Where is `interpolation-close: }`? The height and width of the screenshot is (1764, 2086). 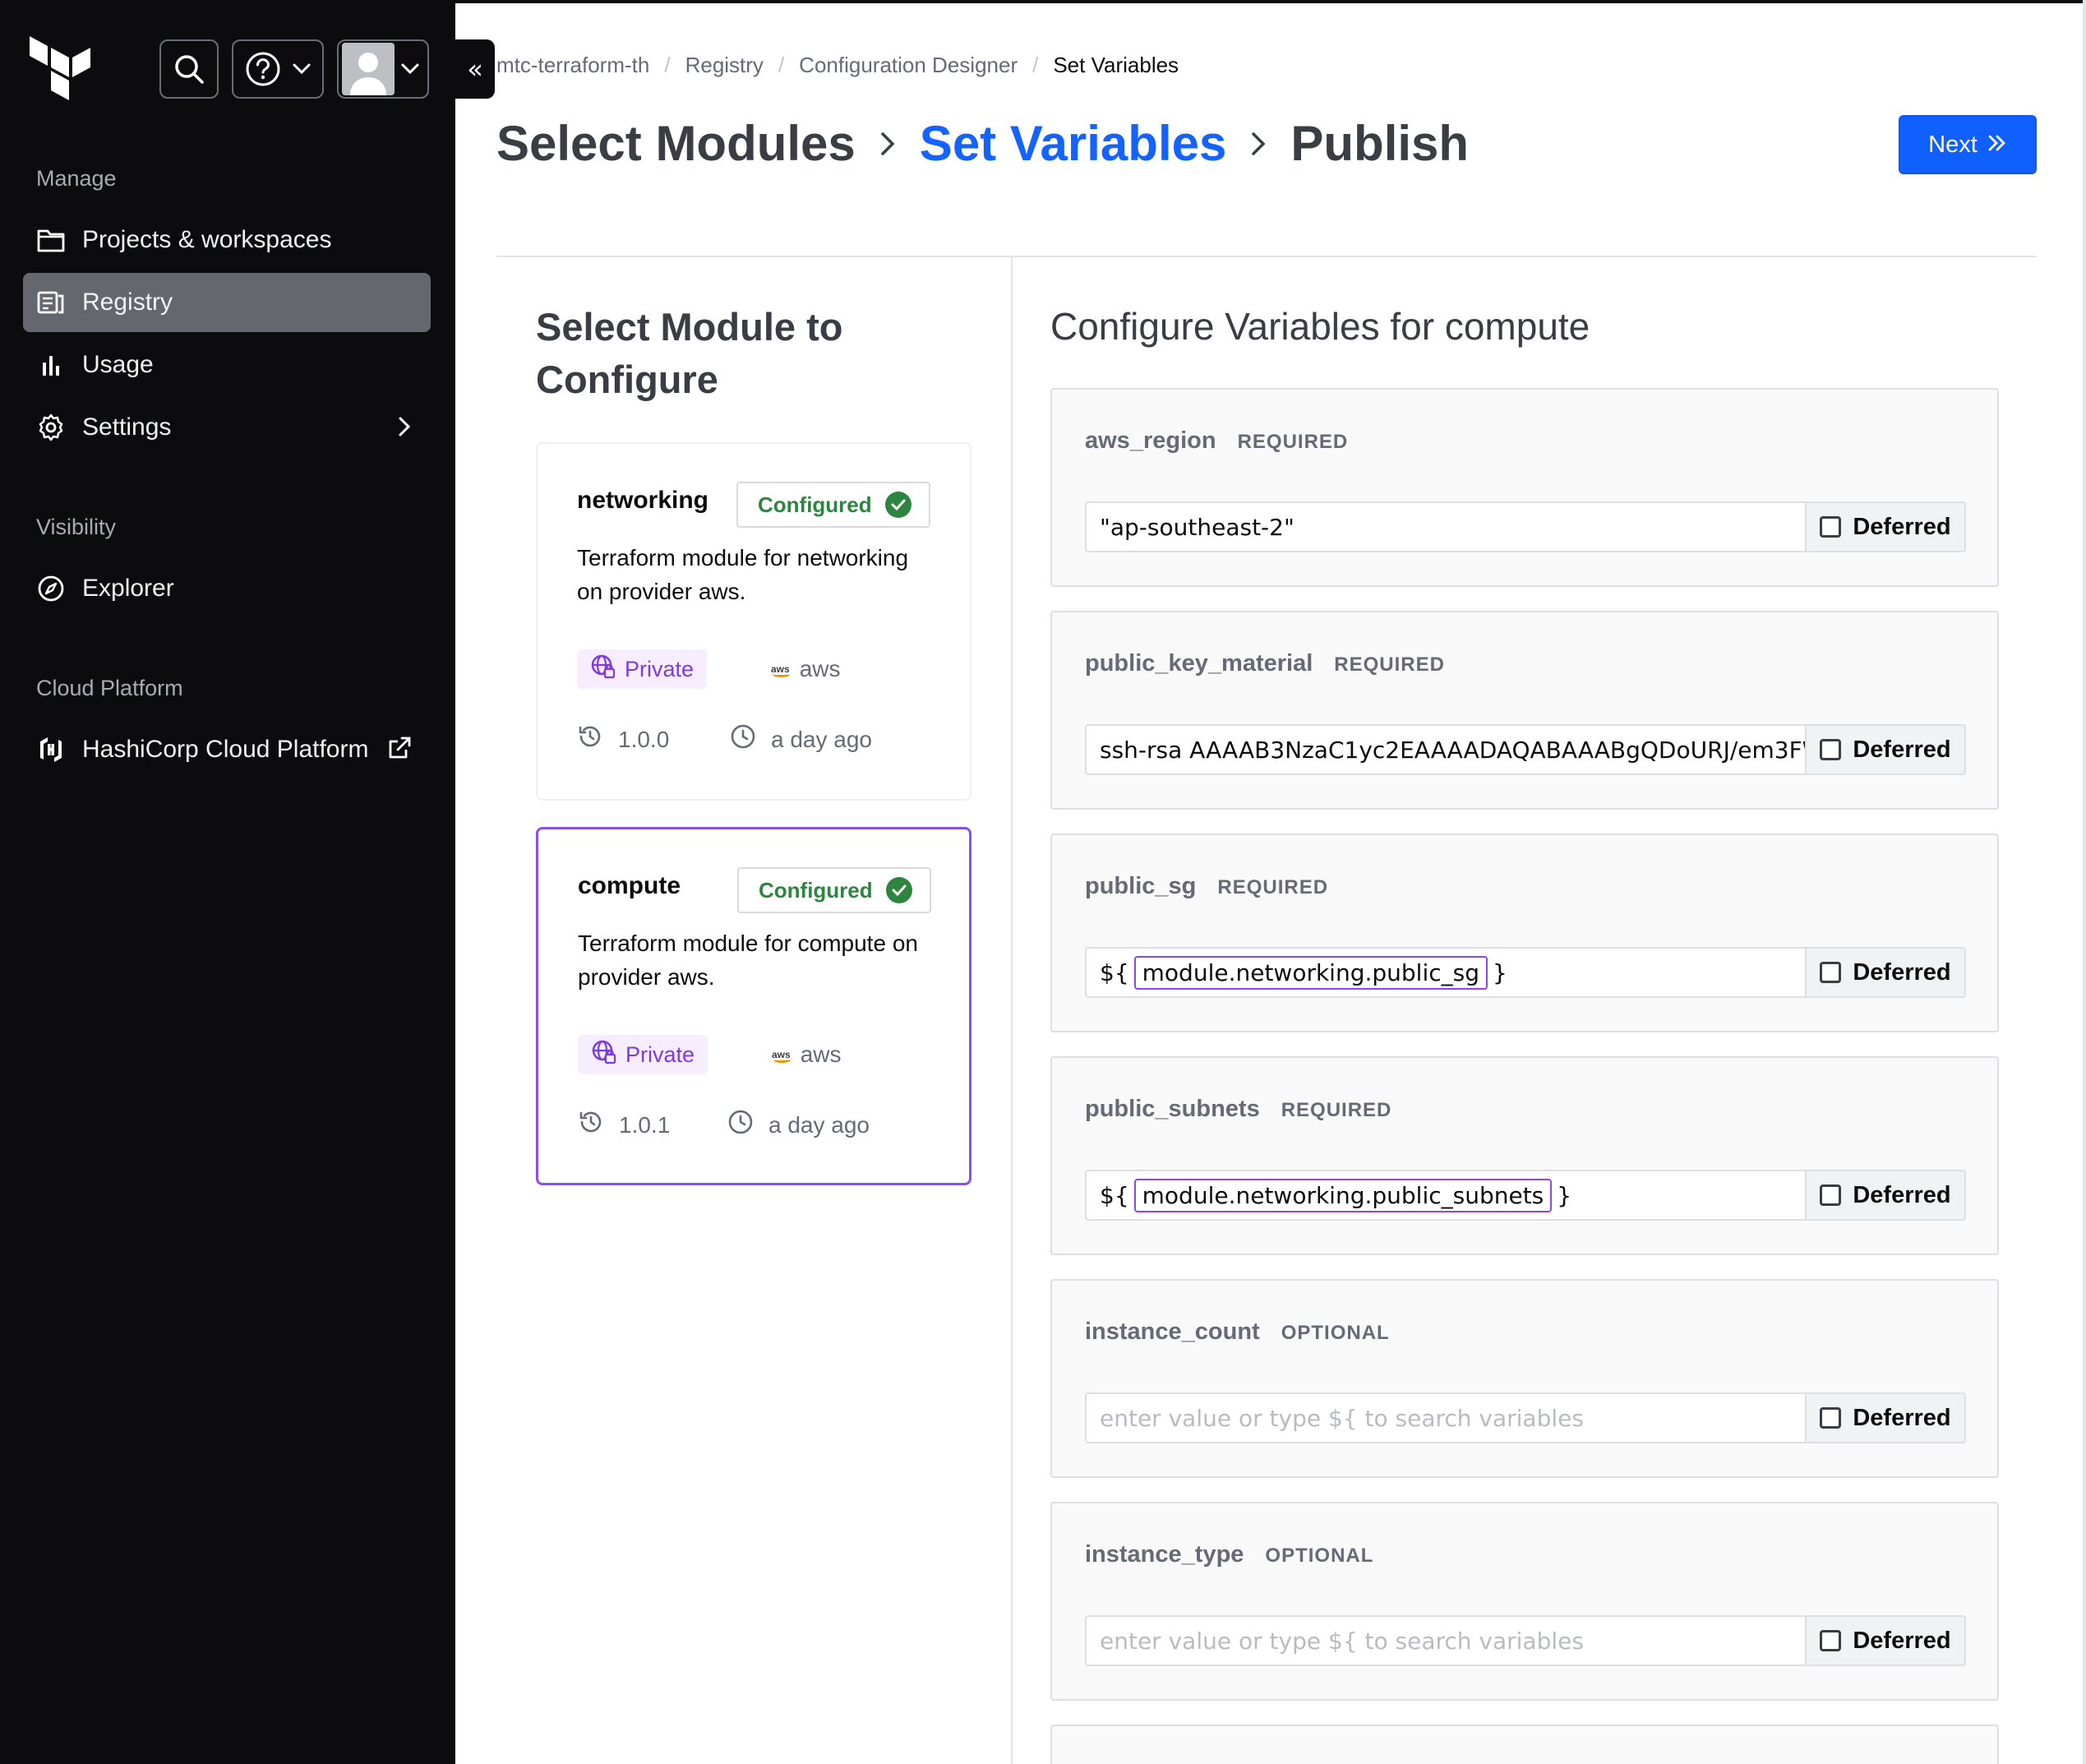
interpolation-close: } is located at coordinates (1500, 972).